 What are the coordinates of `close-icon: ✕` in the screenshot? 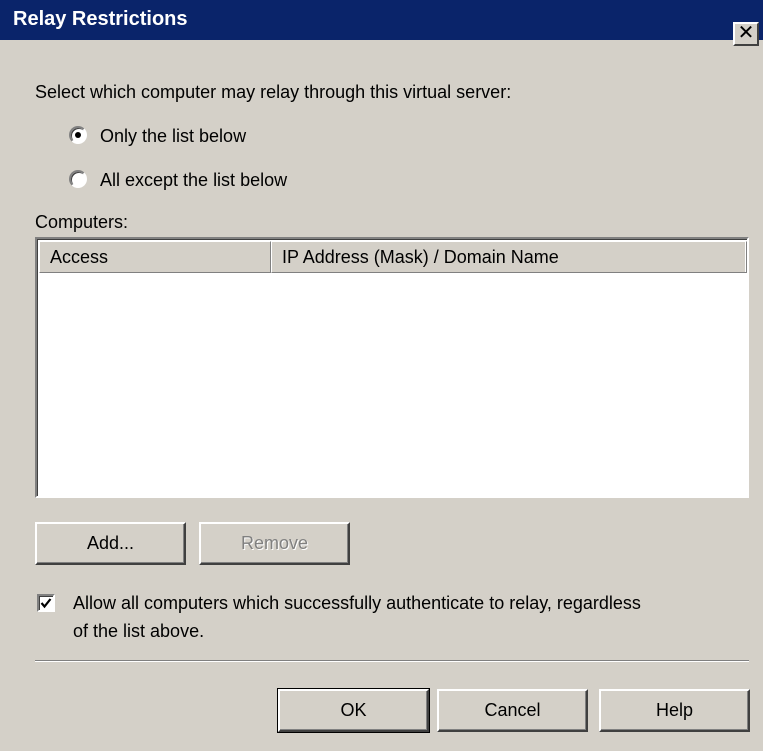 It's located at (746, 33).